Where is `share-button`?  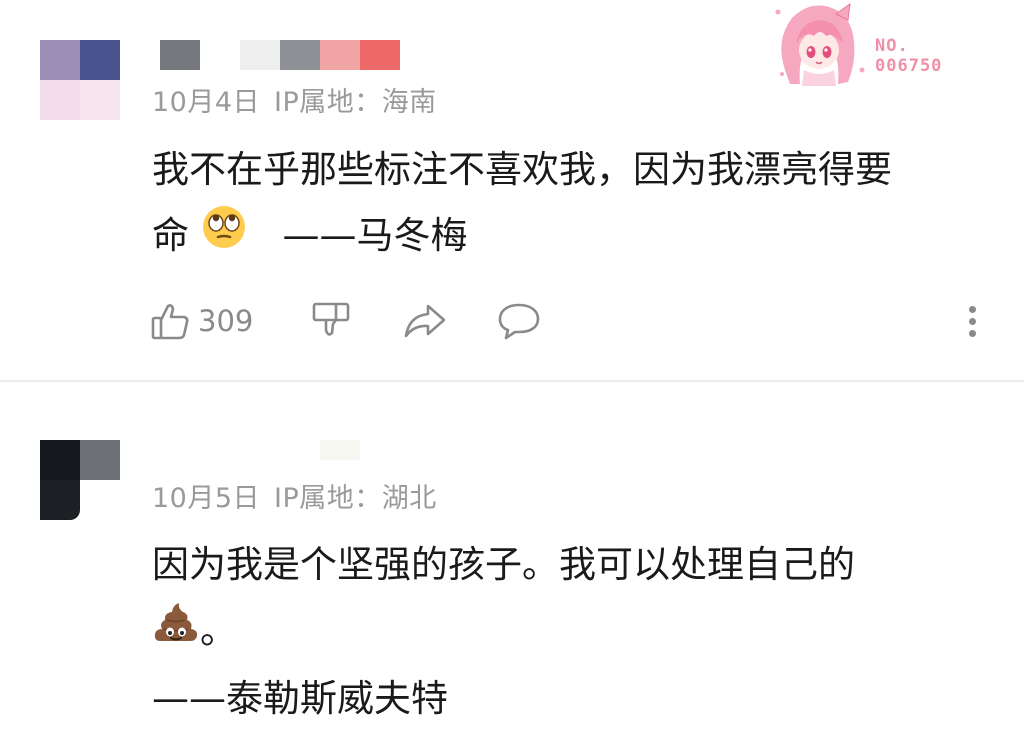 share-button is located at coordinates (425, 321).